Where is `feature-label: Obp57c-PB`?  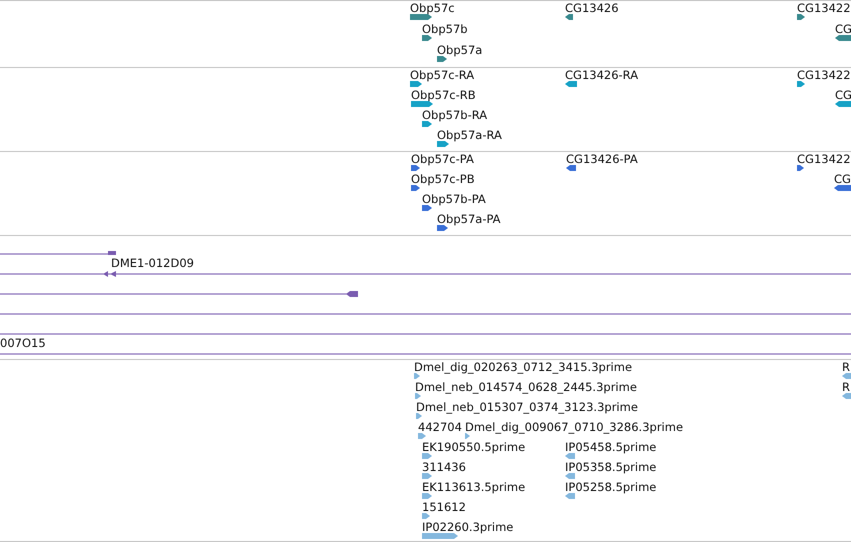
feature-label: Obp57c-PB is located at coordinates (443, 179).